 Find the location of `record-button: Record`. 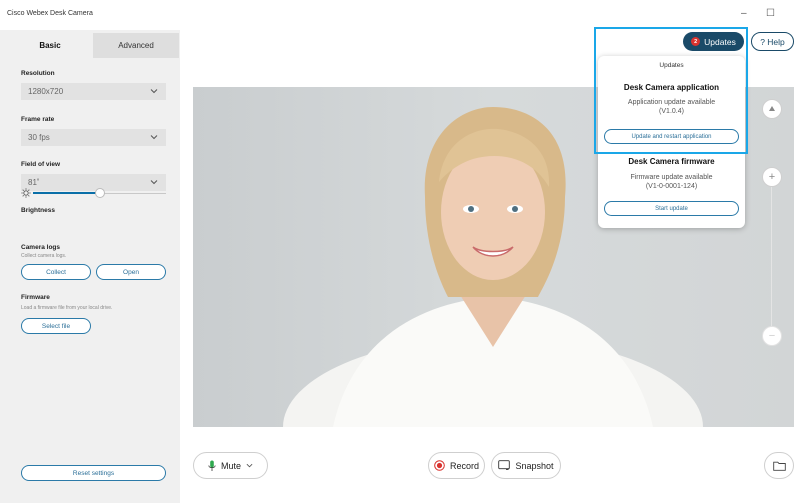

record-button: Record is located at coordinates (456, 465).